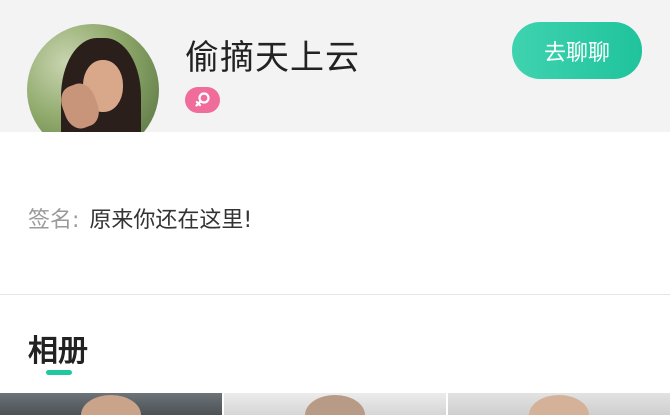  Describe the element at coordinates (272, 58) in the screenshot. I see `username: 偷摘天上云` at that location.